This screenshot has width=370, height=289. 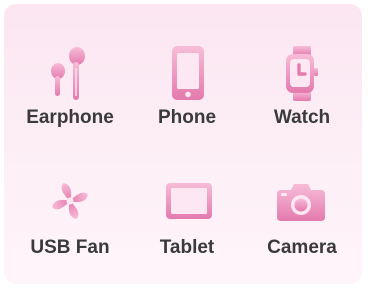 What do you see at coordinates (70, 234) in the screenshot?
I see `device-tile-usb-fan: USB Fan` at bounding box center [70, 234].